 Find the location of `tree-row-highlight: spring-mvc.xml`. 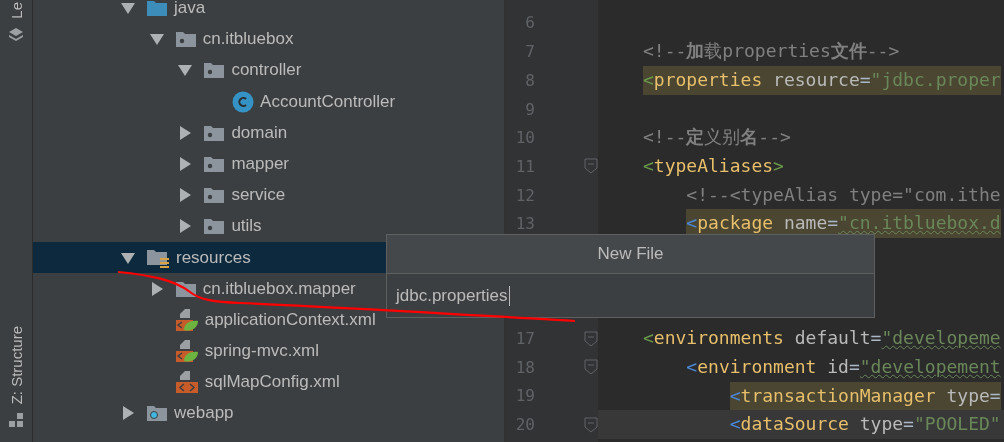

tree-row-highlight: spring-mvc.xml is located at coordinates (268, 351).